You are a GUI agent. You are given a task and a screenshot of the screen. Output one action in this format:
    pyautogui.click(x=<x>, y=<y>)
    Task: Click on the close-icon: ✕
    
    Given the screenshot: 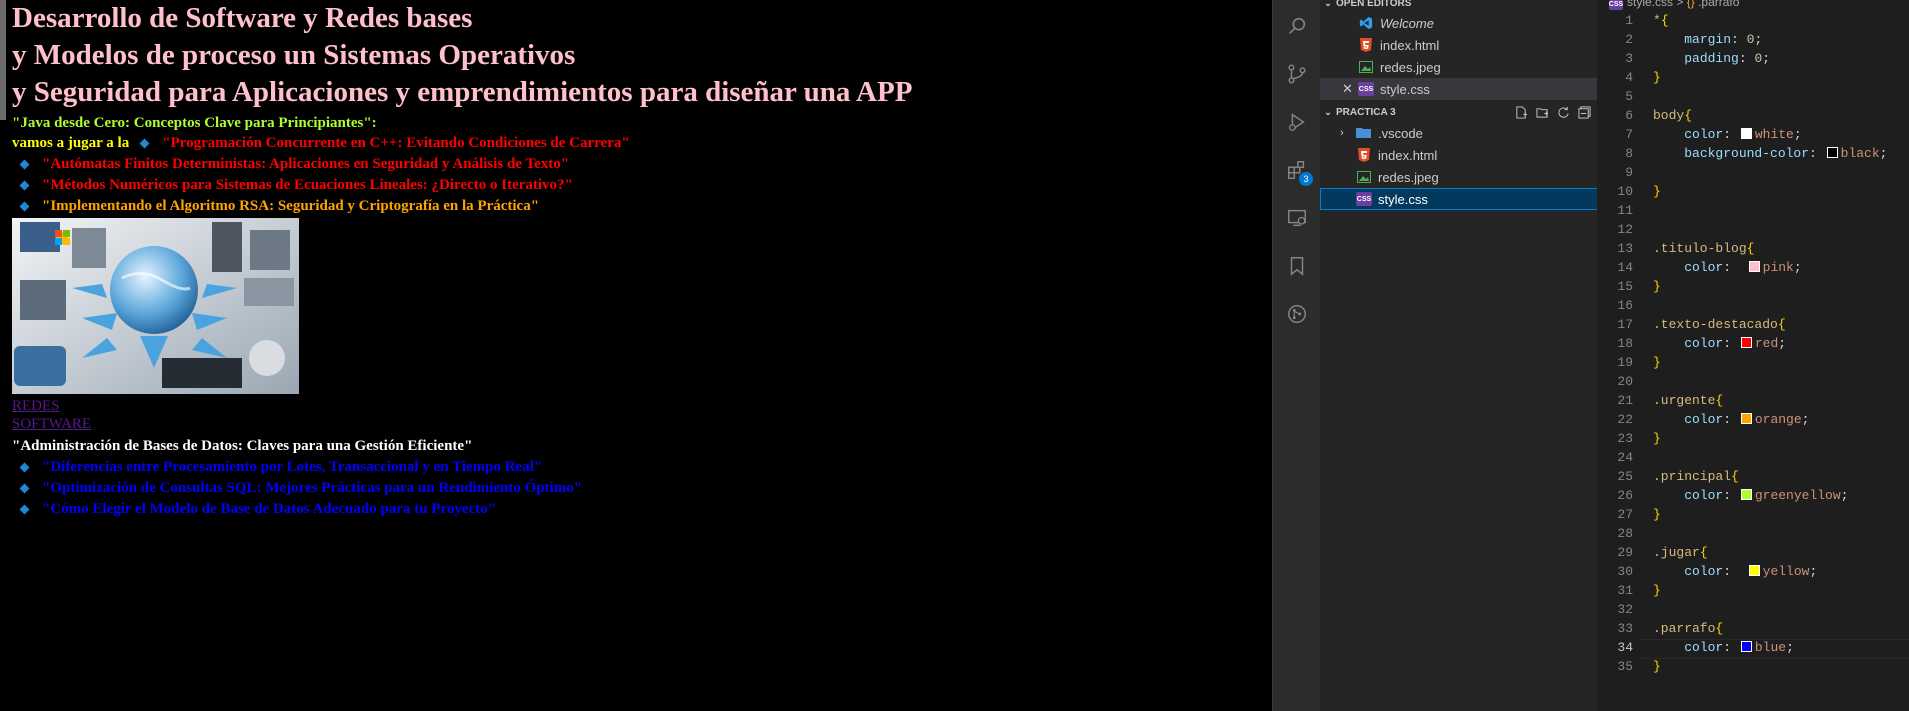 What is the action you would take?
    pyautogui.click(x=1350, y=89)
    